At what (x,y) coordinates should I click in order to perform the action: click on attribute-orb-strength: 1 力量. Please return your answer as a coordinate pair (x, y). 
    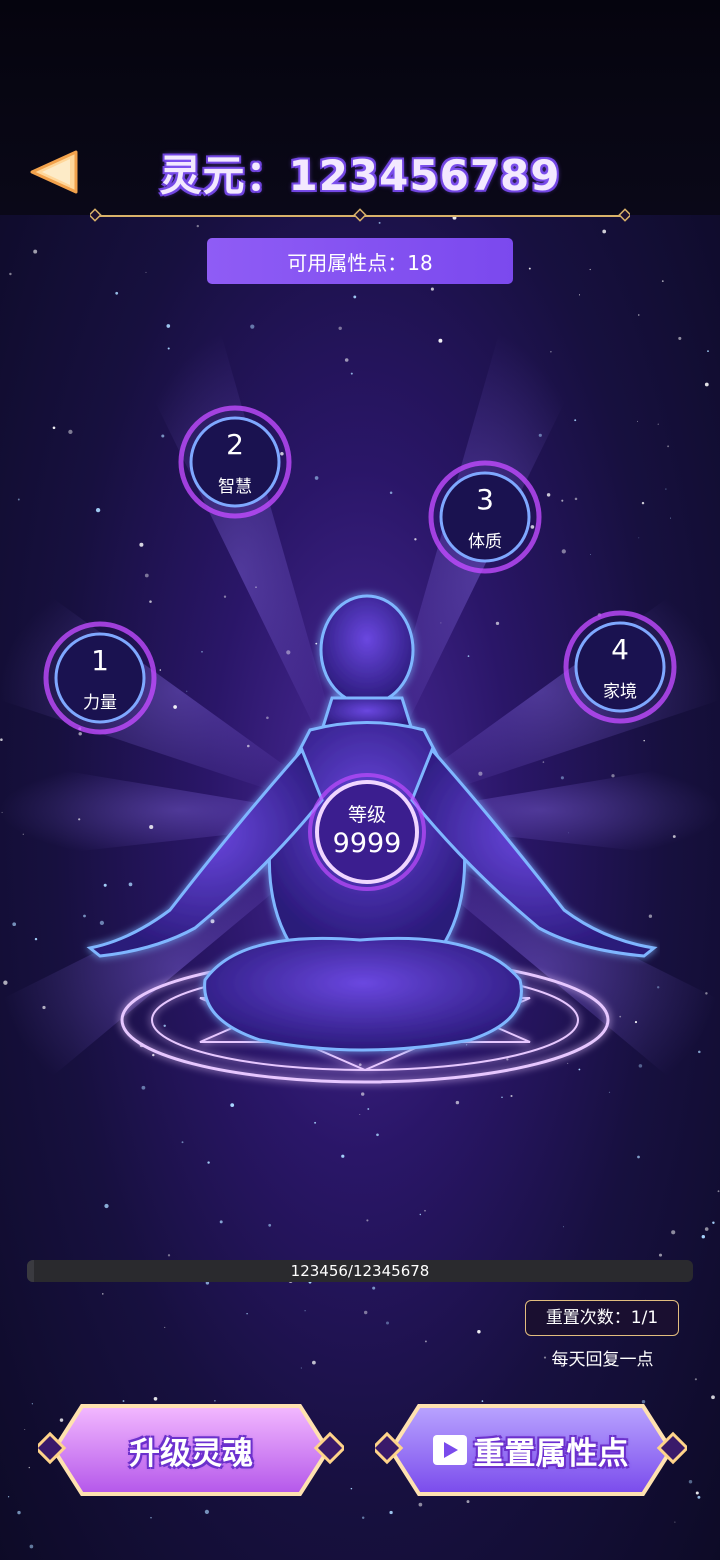
    Looking at the image, I should click on (100, 678).